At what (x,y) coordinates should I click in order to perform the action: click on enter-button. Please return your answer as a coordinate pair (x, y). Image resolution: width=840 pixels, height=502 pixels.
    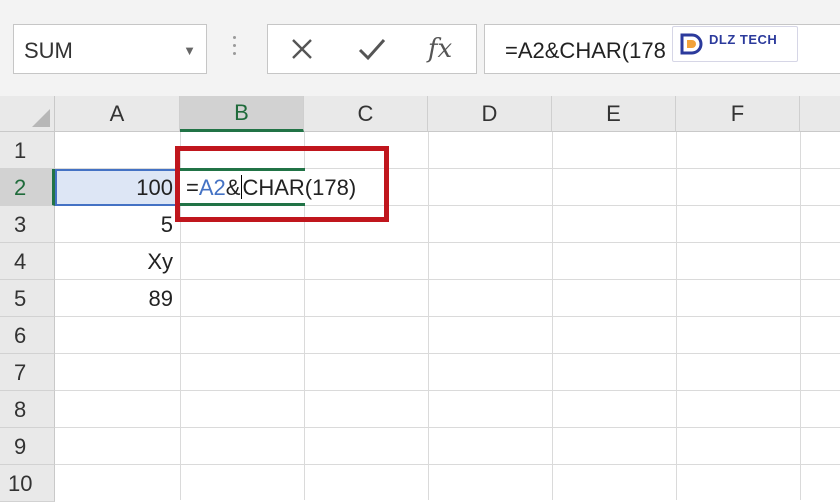
    Looking at the image, I should click on (372, 49).